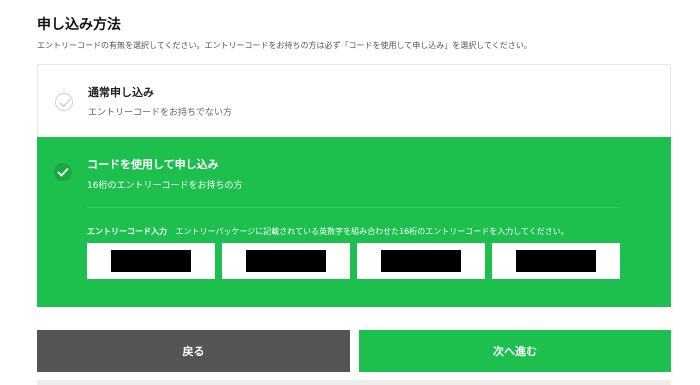 The height and width of the screenshot is (385, 700). What do you see at coordinates (354, 382) in the screenshot?
I see `footer-strip` at bounding box center [354, 382].